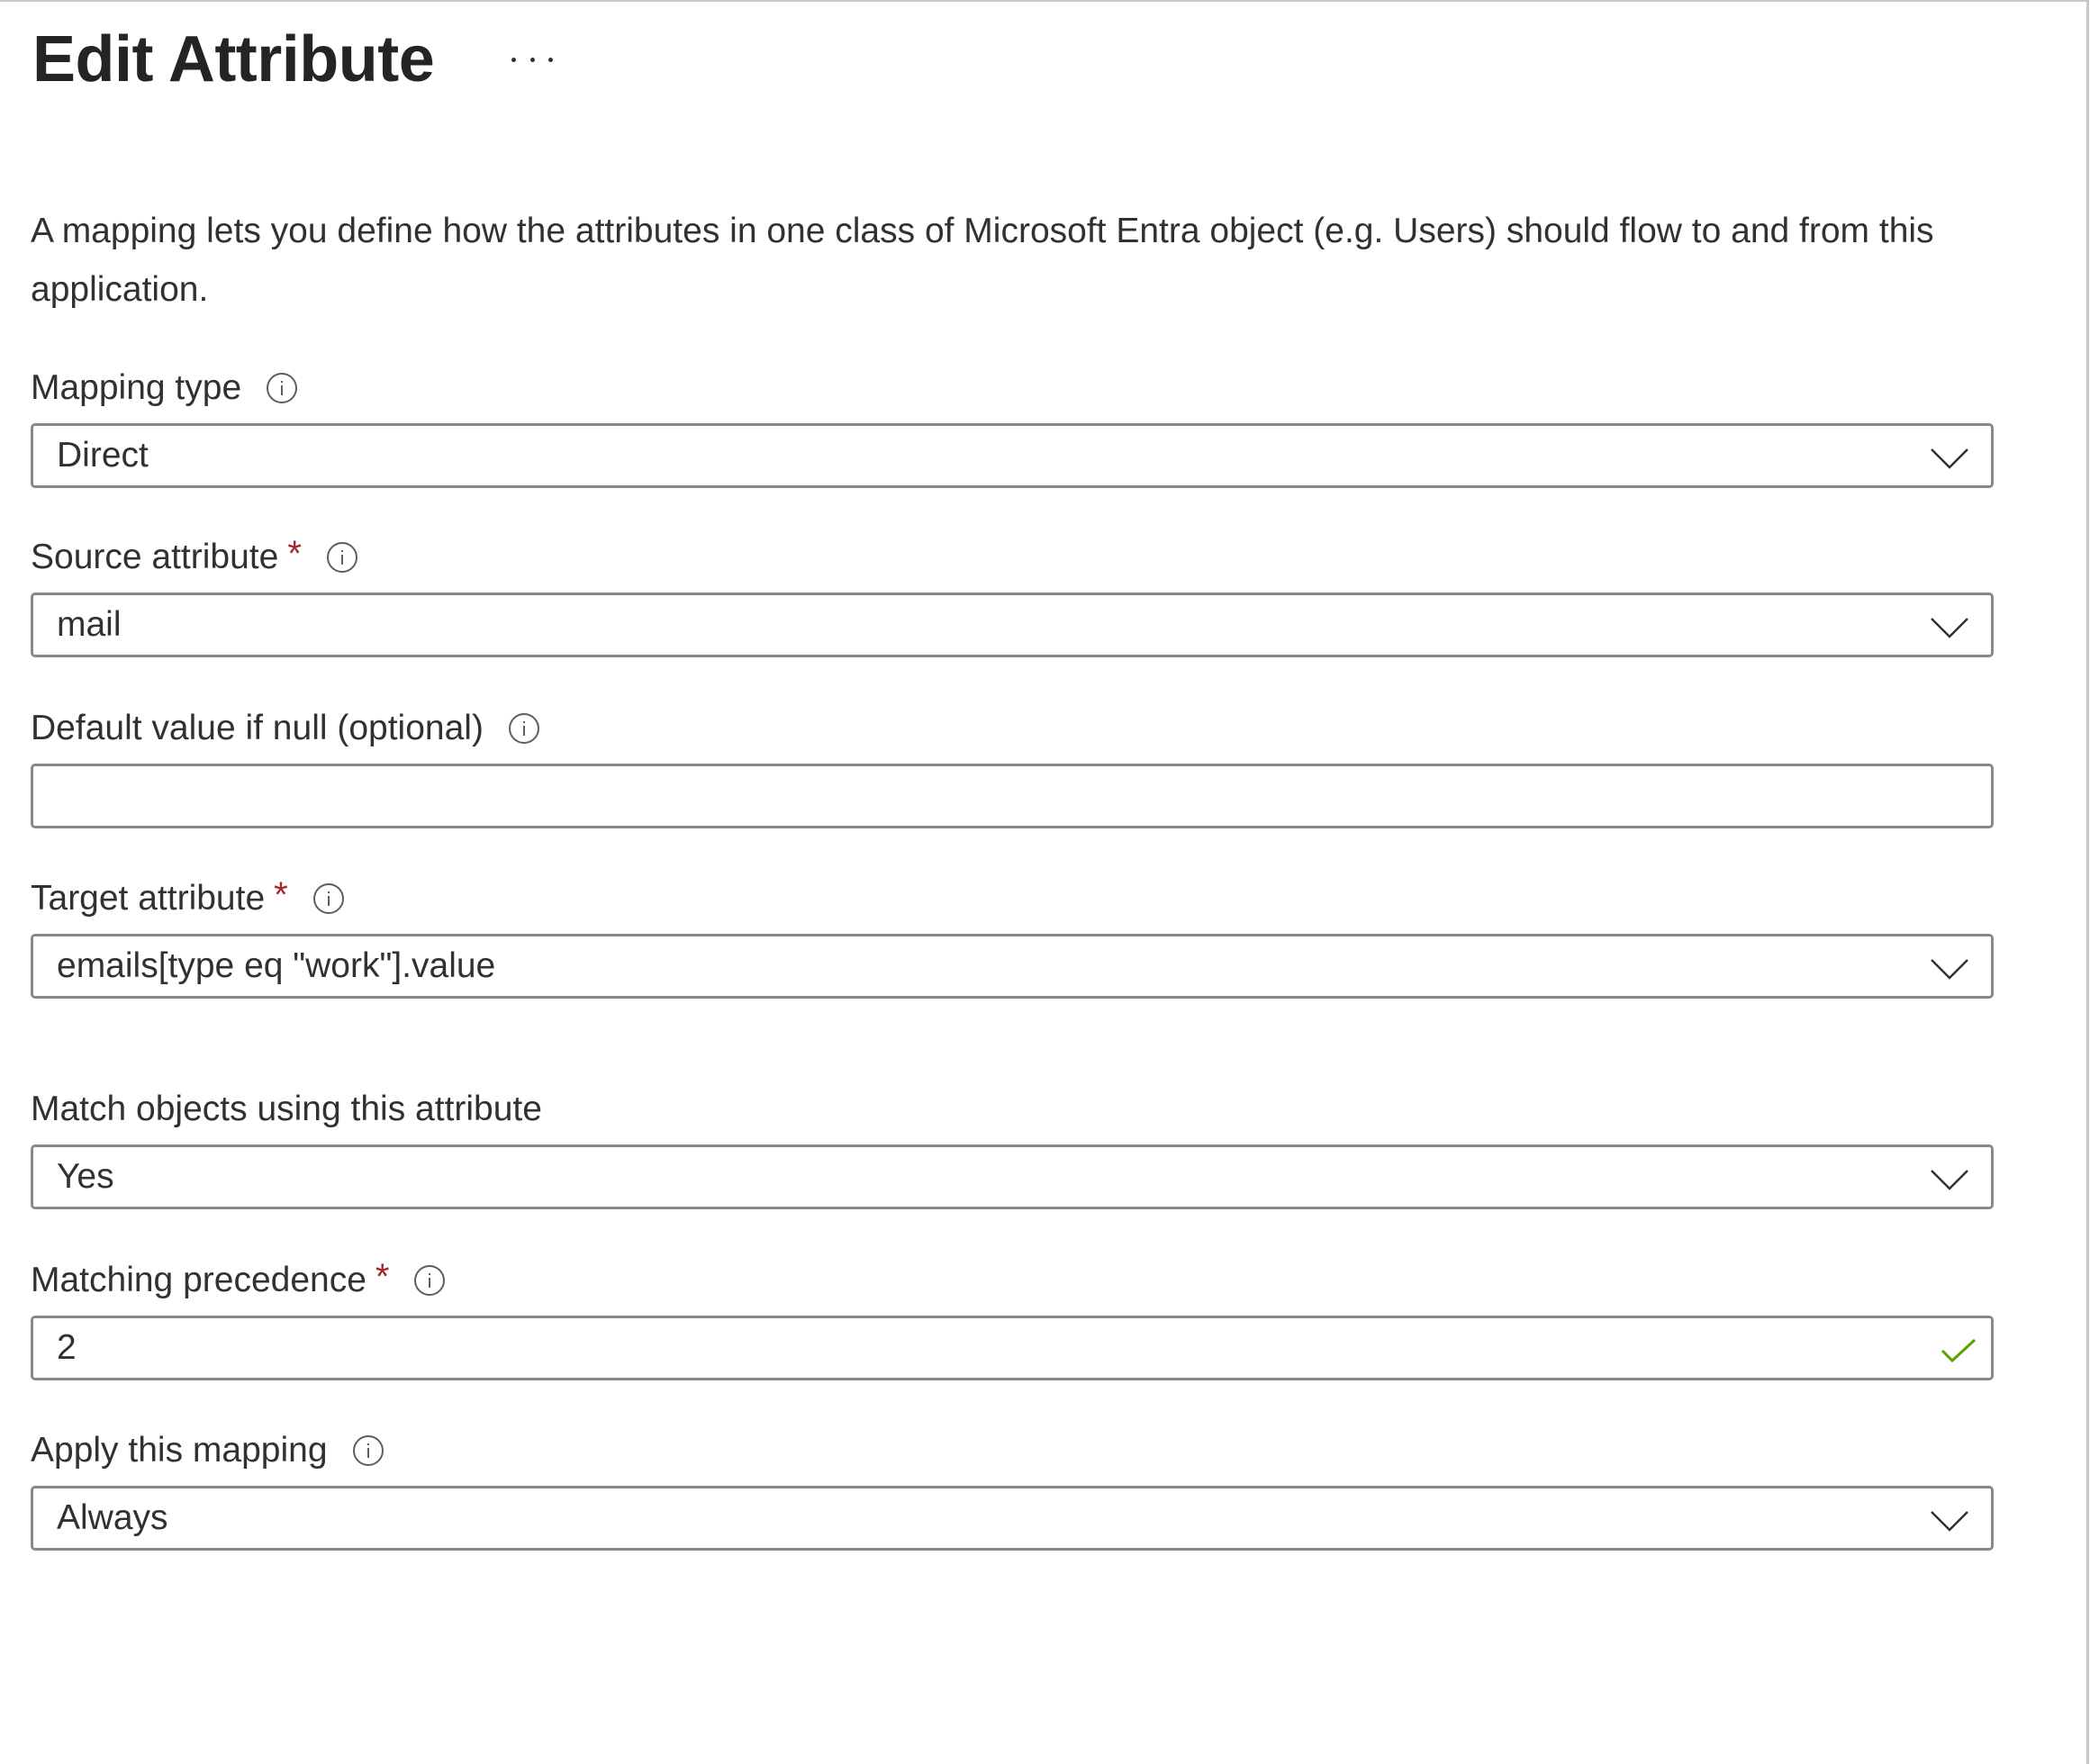  Describe the element at coordinates (136, 387) in the screenshot. I see `mapping-type-label-text: Mapping type` at that location.